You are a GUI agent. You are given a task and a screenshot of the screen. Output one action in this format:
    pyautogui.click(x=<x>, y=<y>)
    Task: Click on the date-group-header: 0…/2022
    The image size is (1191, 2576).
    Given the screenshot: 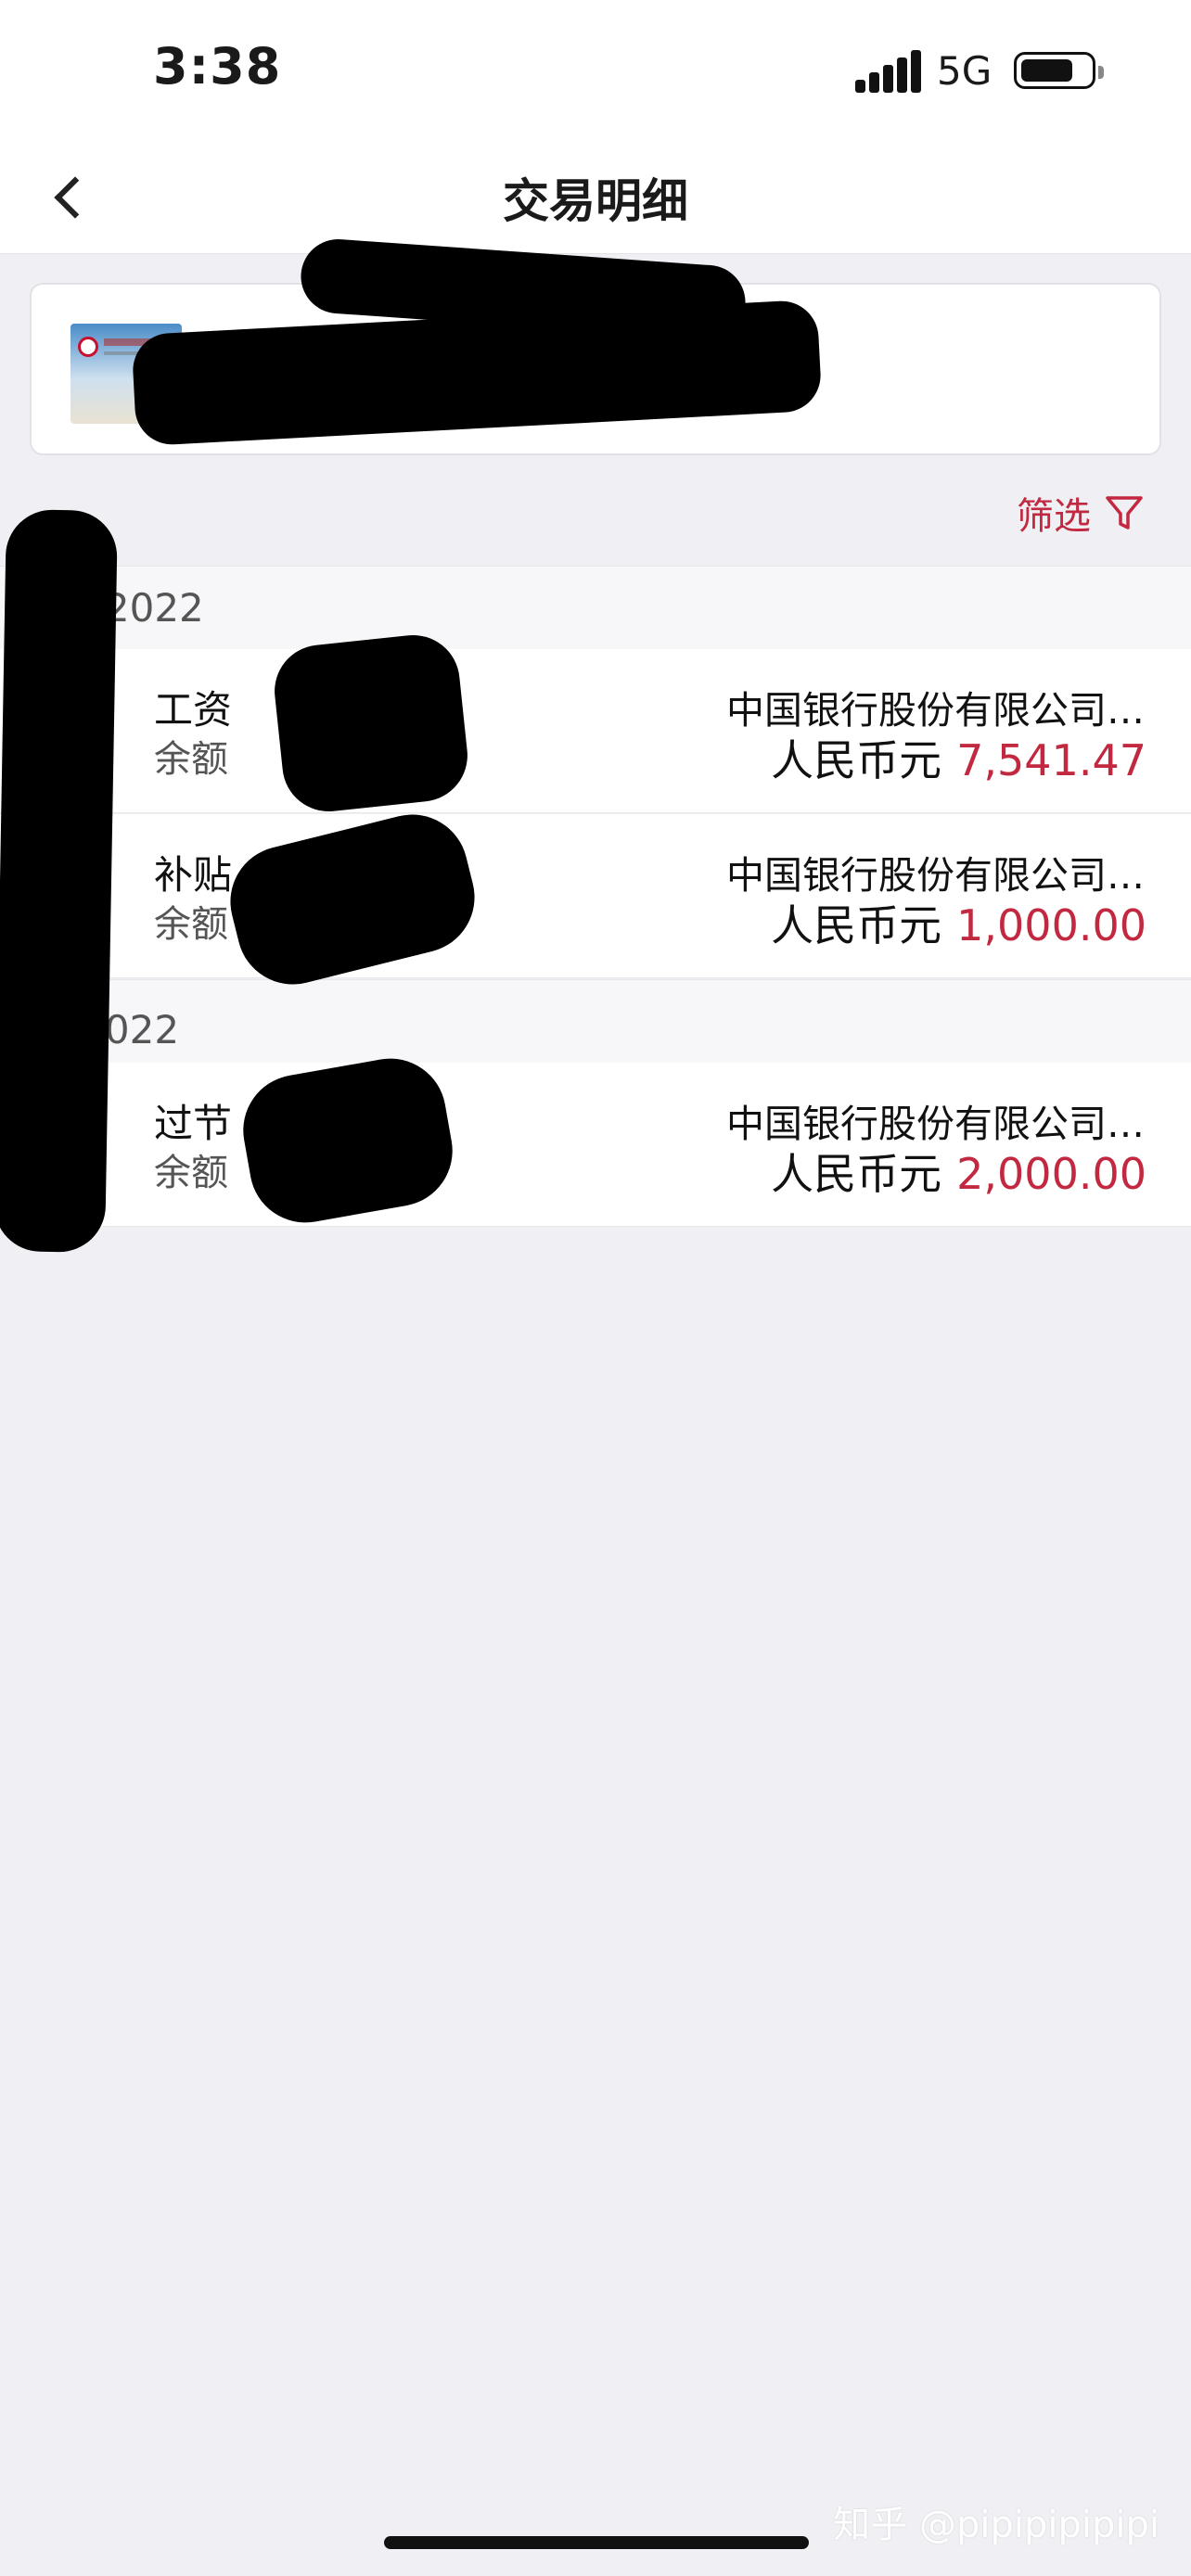 What is the action you would take?
    pyautogui.click(x=595, y=608)
    